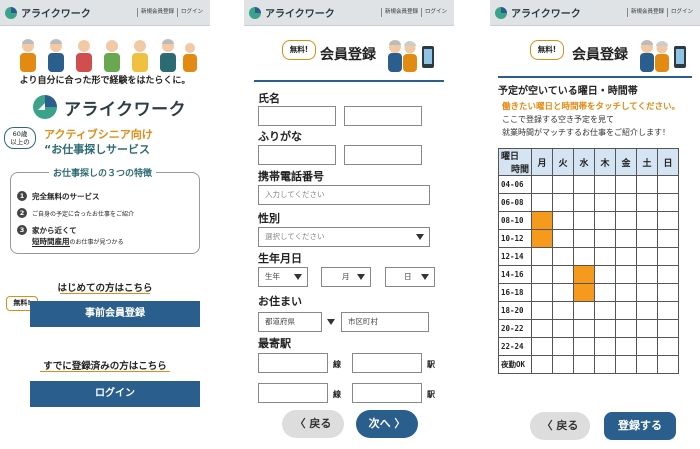 Image resolution: width=700 pixels, height=449 pixels. What do you see at coordinates (410, 277) in the screenshot?
I see `birth-day-select: 日` at bounding box center [410, 277].